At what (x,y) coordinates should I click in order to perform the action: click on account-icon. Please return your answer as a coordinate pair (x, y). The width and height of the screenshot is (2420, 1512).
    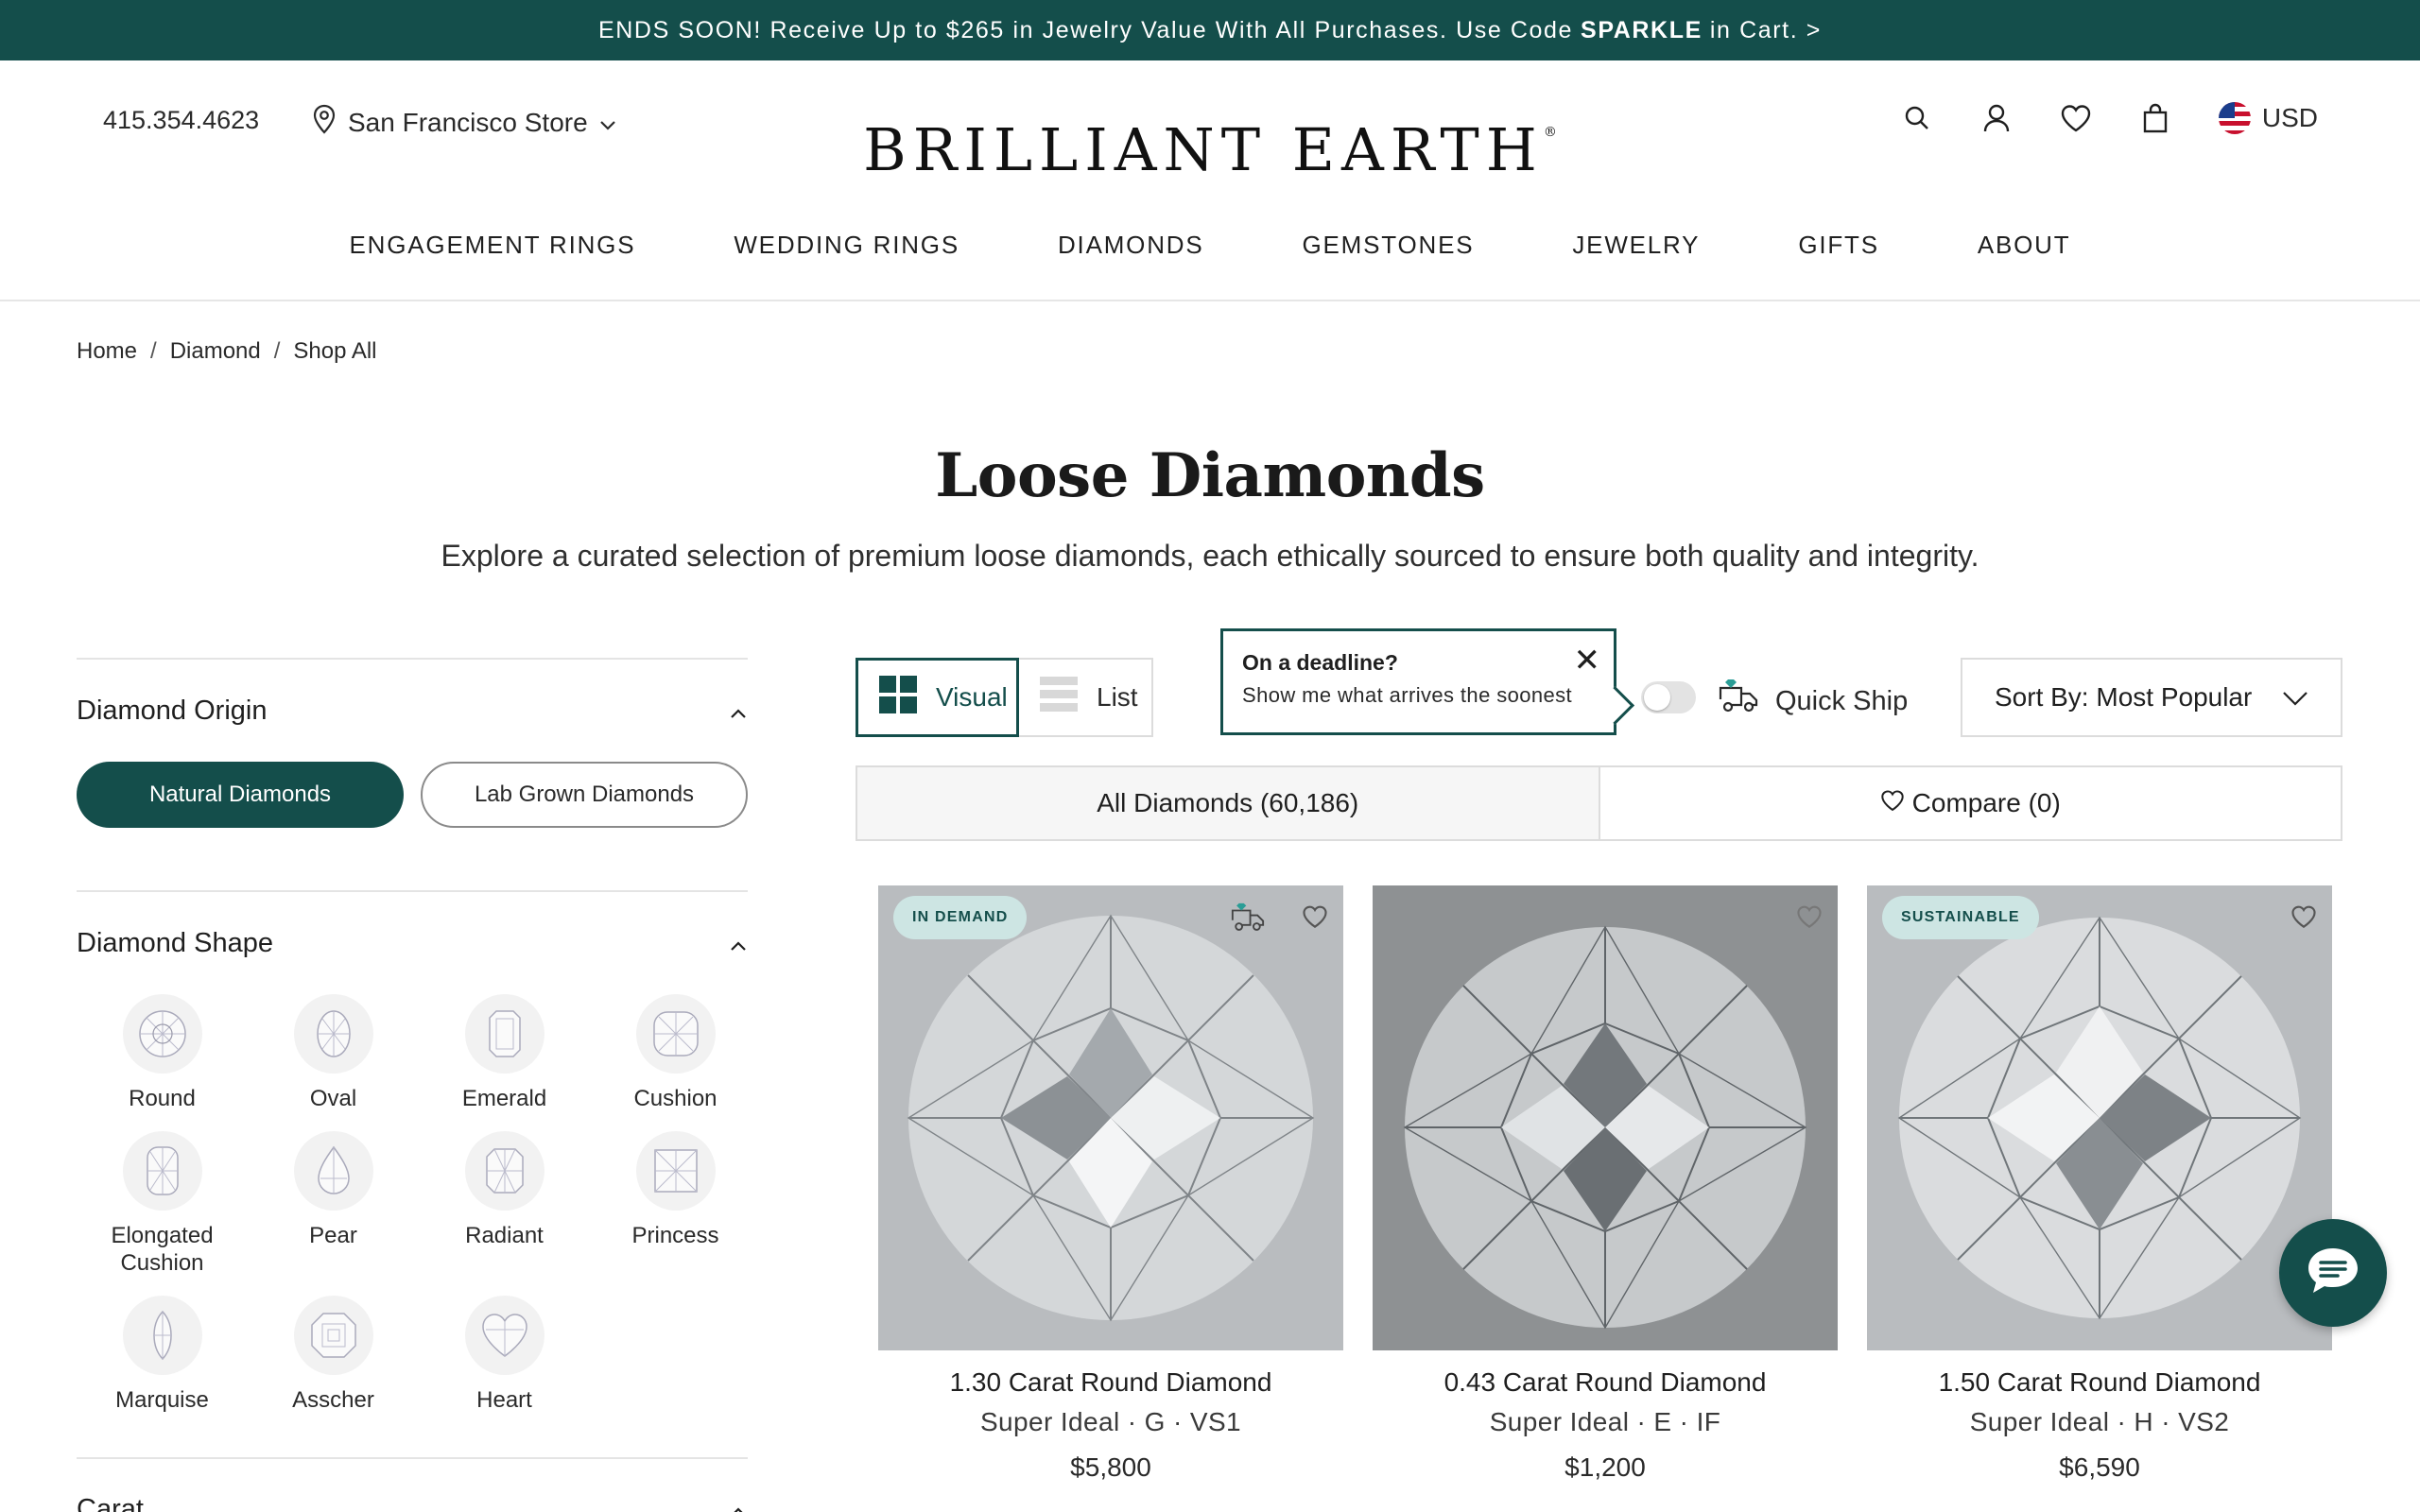
    Looking at the image, I should click on (1996, 118).